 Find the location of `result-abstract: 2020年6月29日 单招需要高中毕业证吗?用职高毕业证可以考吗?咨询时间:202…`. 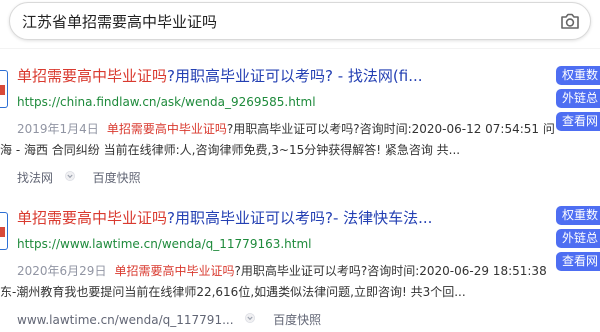

result-abstract: 2020年6月29日 单招需要高中毕业证吗?用职高毕业证可以考吗?咨询时间:202… is located at coordinates (278, 282).